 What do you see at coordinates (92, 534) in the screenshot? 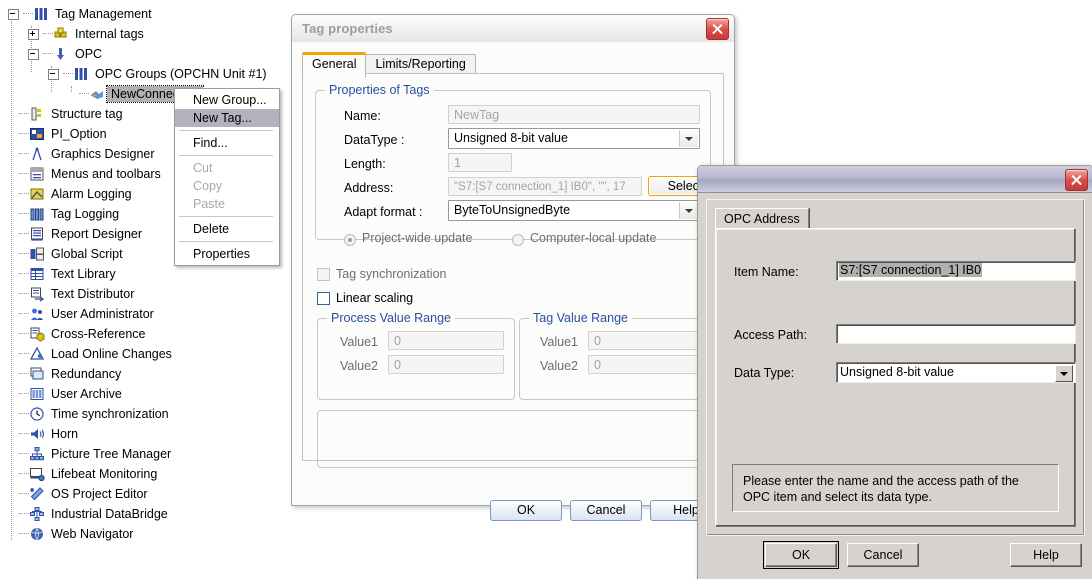
I see `tree-item-label: Web Navigator` at bounding box center [92, 534].